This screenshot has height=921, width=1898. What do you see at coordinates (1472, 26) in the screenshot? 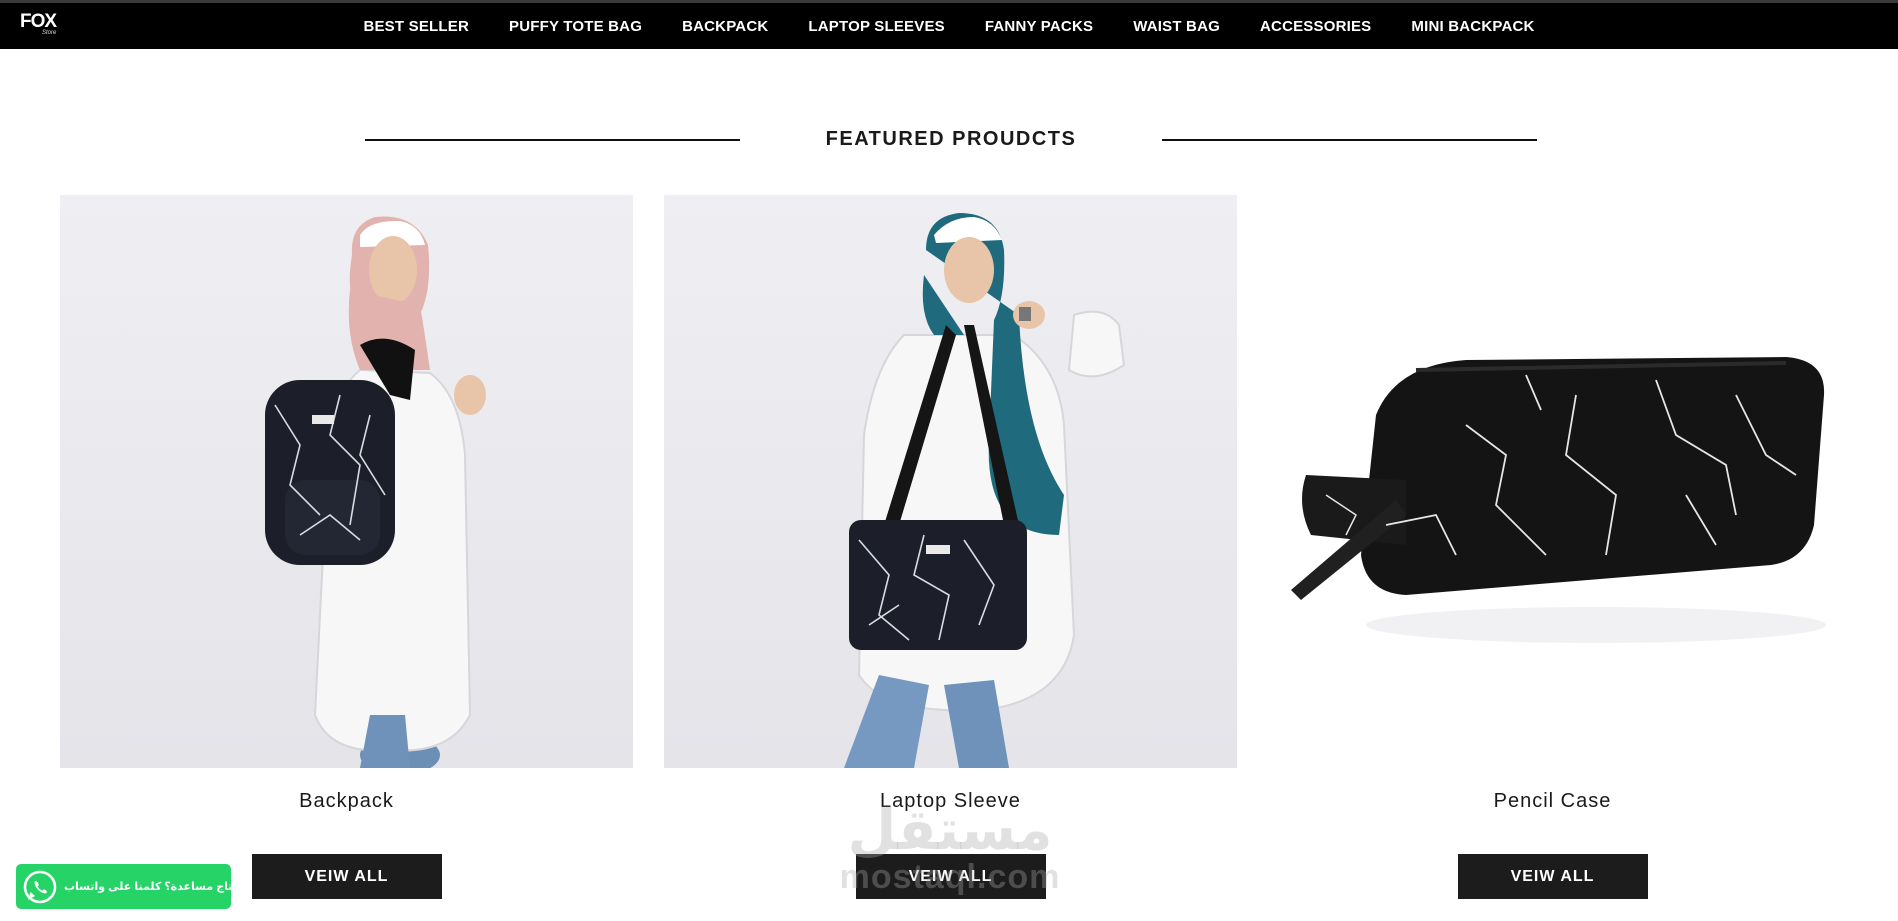
I see `nav-item-mini-backpack: MINI BACKPACK` at bounding box center [1472, 26].